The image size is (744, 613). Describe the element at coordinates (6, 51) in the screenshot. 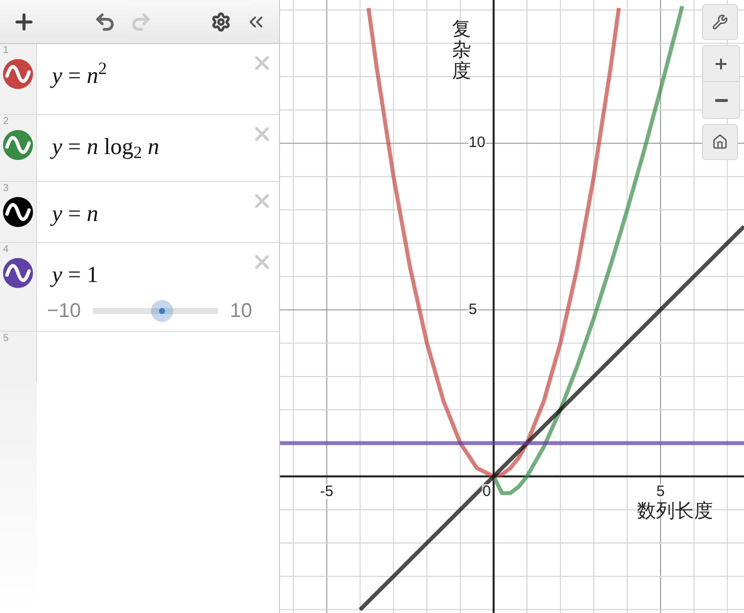

I see `row-number: 1` at that location.